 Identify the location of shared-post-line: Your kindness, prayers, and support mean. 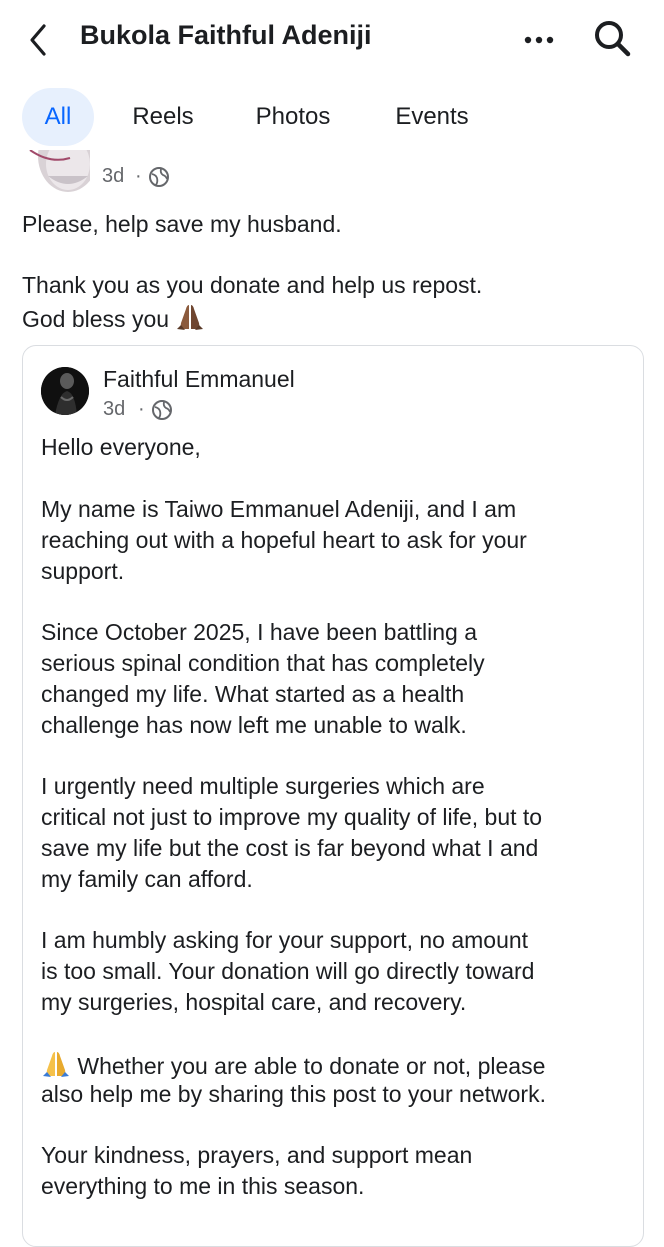
(257, 1155).